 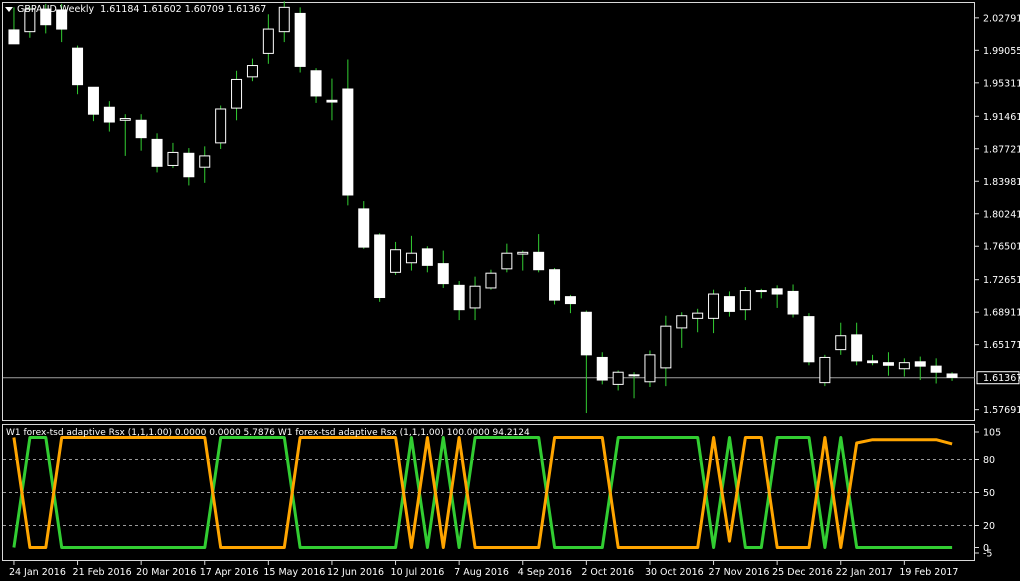 What do you see at coordinates (355, 572) in the screenshot?
I see `time-tick-label: 12 Jun 2016` at bounding box center [355, 572].